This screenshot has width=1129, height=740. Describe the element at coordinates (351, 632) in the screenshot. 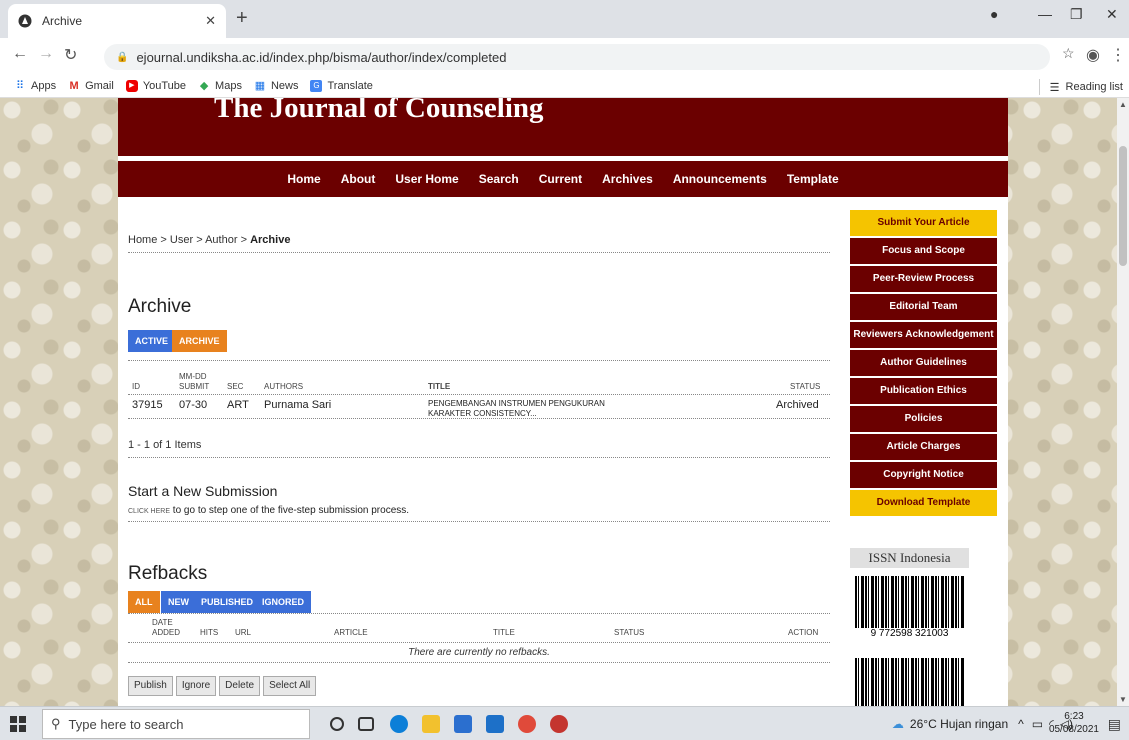

I see `col-article: ARTICLE` at that location.